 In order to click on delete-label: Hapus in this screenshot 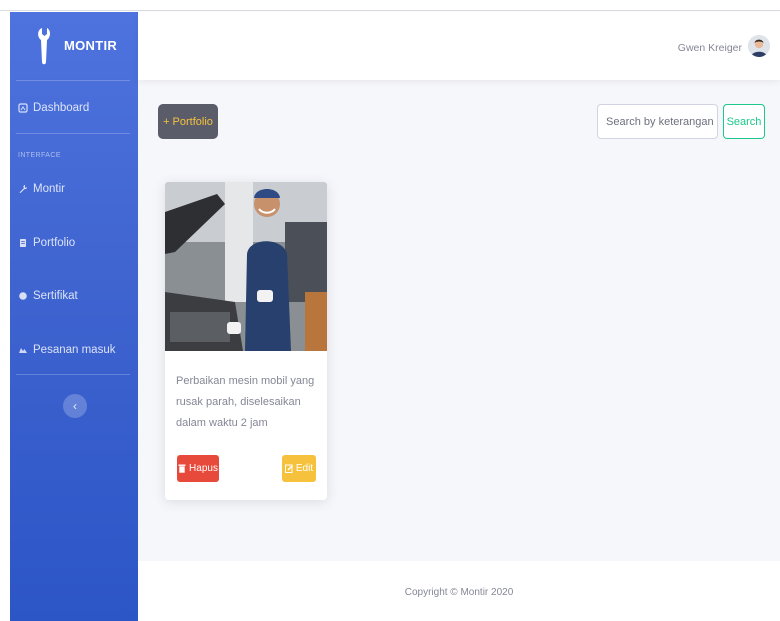, I will do `click(203, 468)`.